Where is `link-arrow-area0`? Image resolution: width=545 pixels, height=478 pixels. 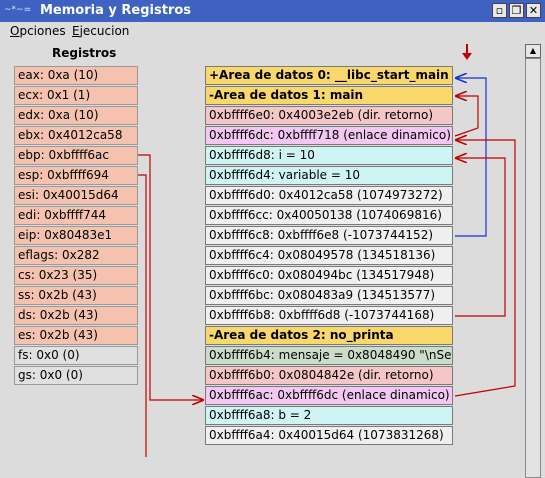
link-arrow-area0 is located at coordinates (471, 157).